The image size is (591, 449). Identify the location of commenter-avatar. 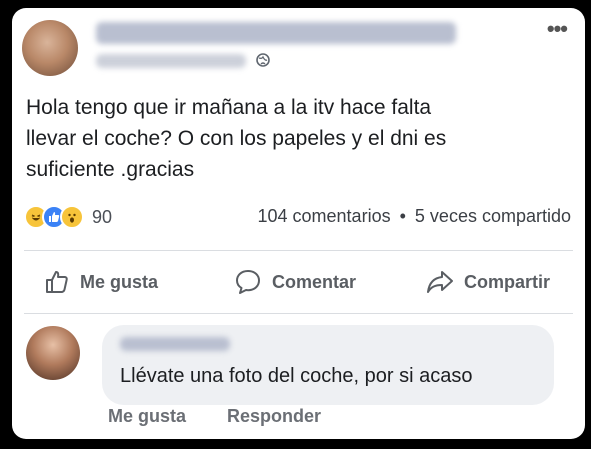
(53, 353).